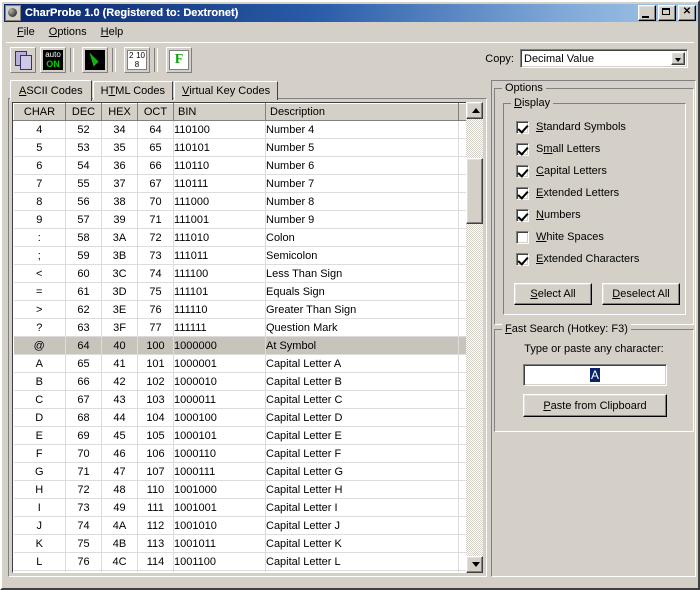 Image resolution: width=700 pixels, height=590 pixels. Describe the element at coordinates (247, 525) in the screenshot. I see `table-row: J 74 4A 112 1001010 Capital Letter J` at that location.